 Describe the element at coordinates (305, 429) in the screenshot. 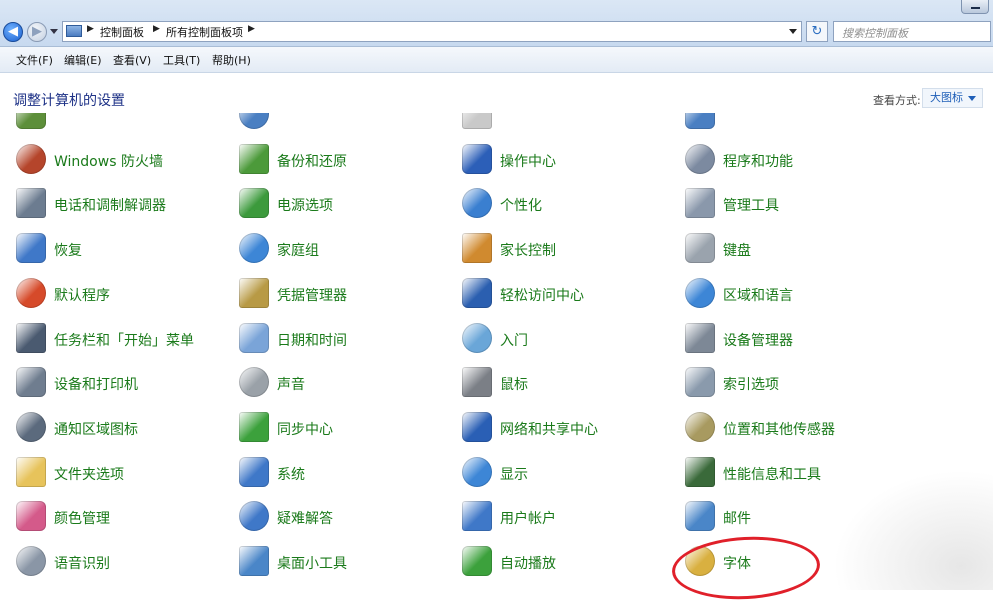

I see `control-panel-item-label: 同步中心` at that location.